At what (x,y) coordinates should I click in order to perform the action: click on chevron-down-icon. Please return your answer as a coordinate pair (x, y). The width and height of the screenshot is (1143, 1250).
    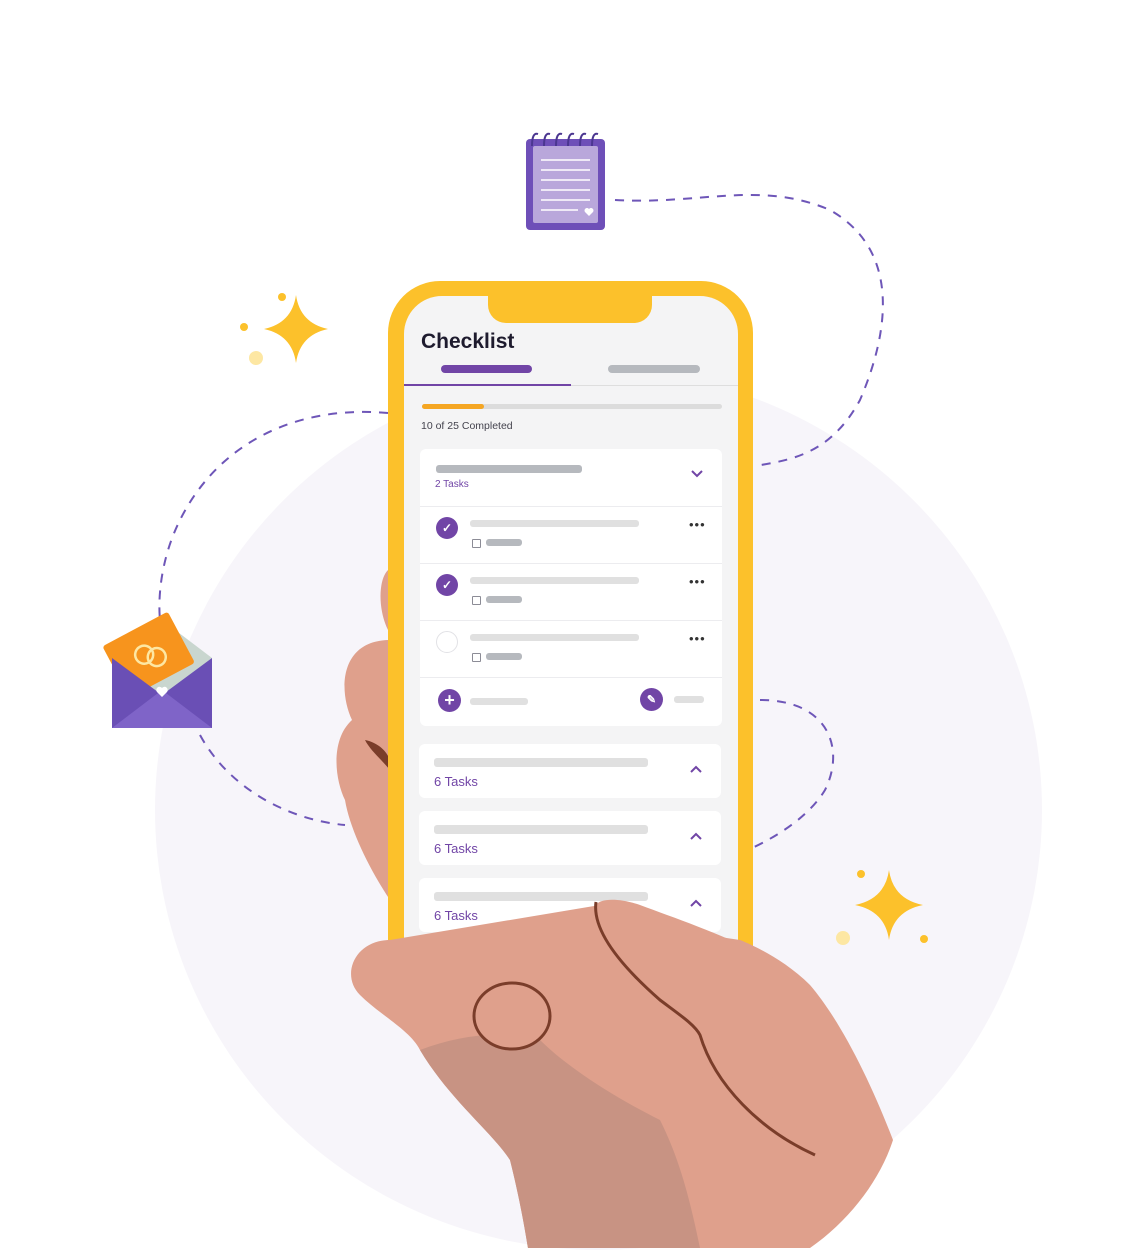
    Looking at the image, I should click on (697, 474).